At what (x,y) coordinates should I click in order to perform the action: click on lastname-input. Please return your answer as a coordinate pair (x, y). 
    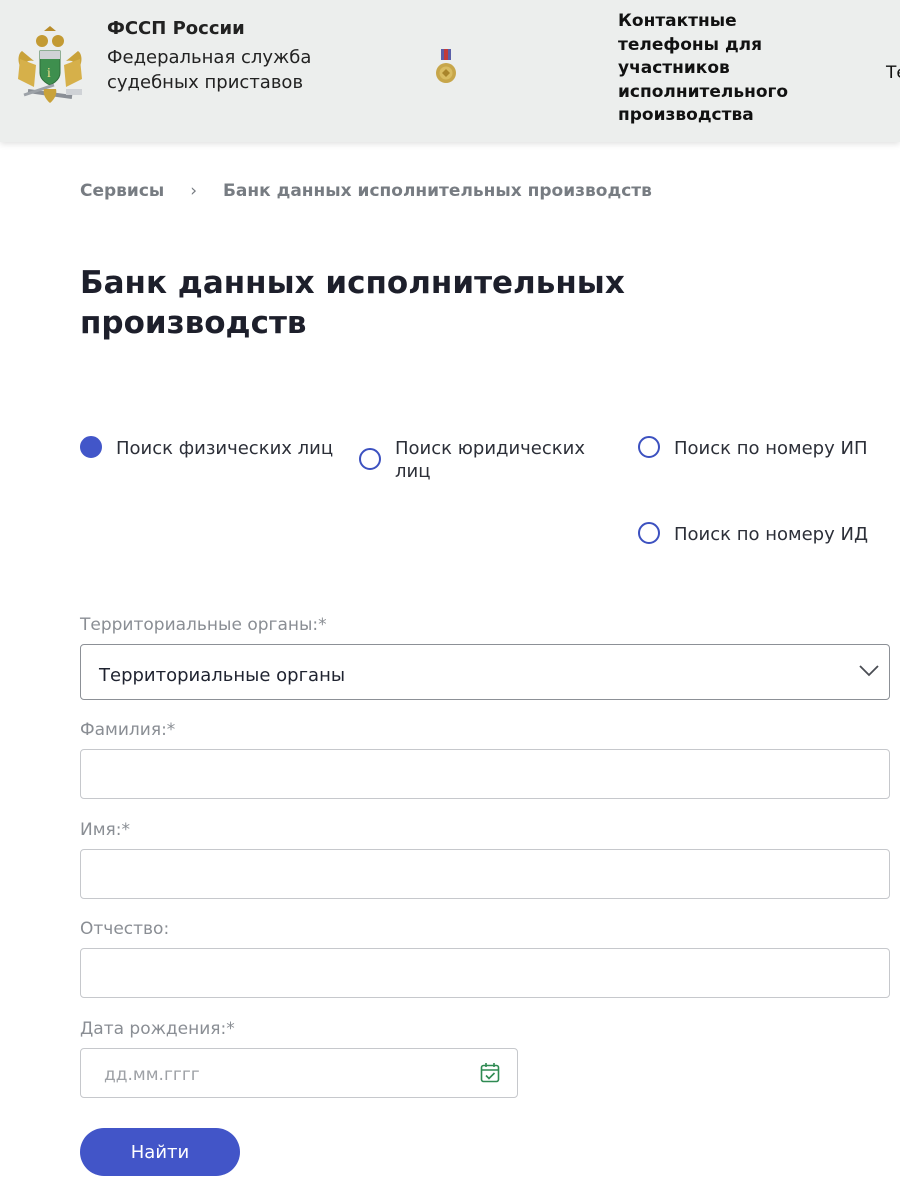
    Looking at the image, I should click on (485, 774).